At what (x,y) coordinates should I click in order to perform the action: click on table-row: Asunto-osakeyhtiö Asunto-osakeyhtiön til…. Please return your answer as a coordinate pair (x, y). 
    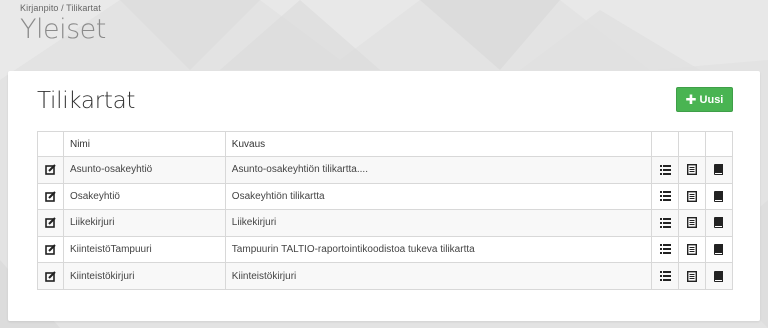
    Looking at the image, I should click on (385, 170).